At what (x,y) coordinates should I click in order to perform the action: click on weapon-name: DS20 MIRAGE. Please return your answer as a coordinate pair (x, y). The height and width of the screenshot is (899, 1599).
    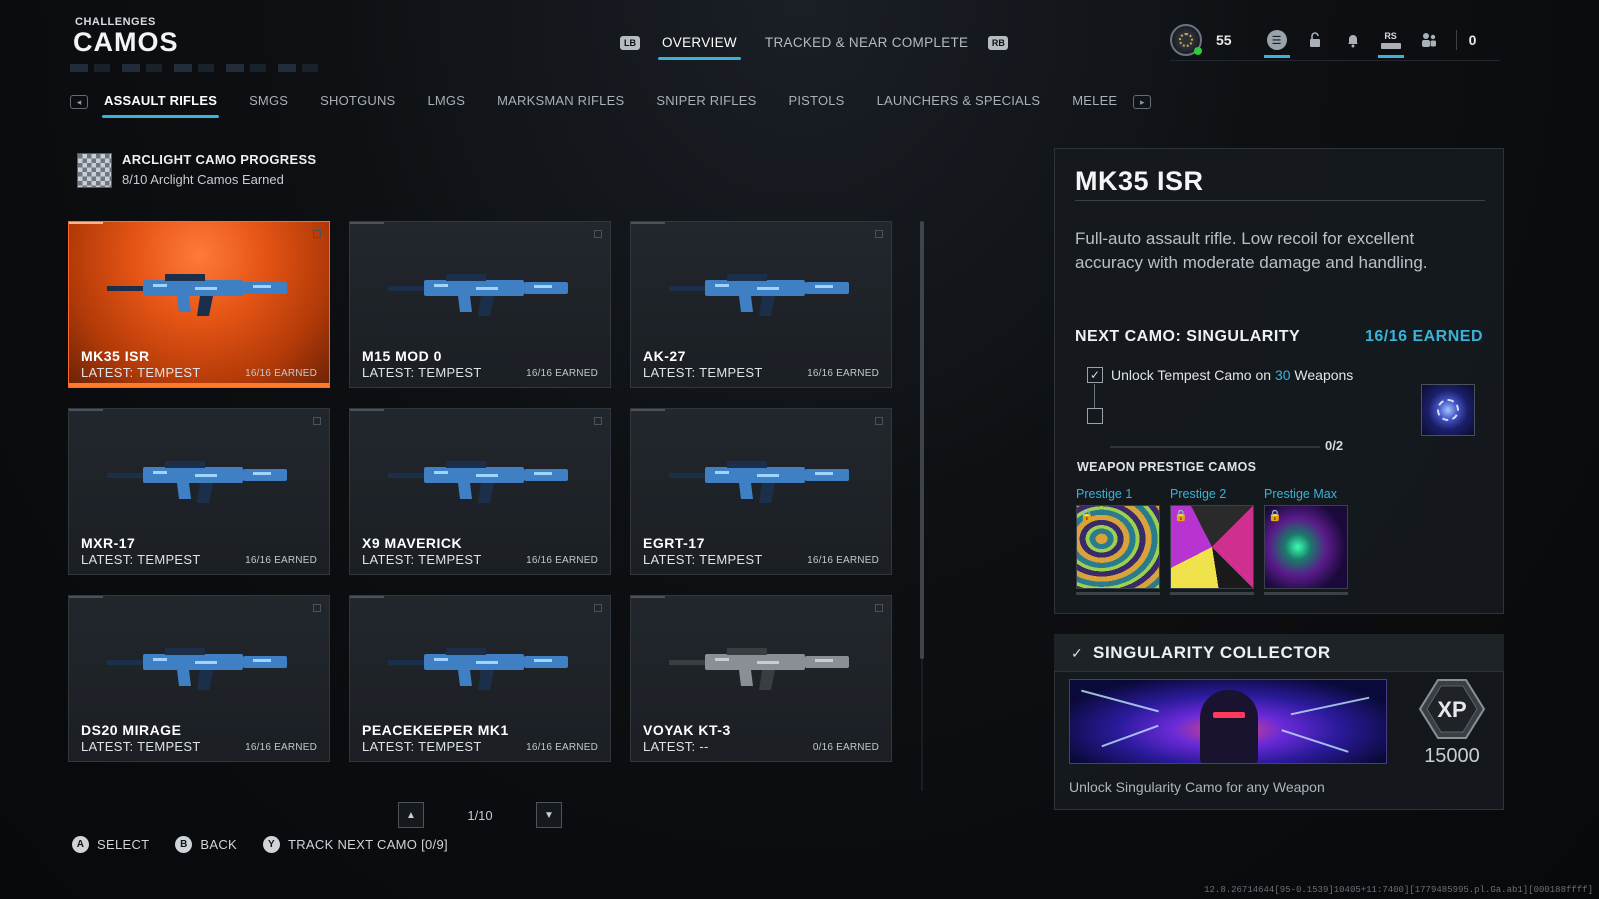
    Looking at the image, I should click on (131, 730).